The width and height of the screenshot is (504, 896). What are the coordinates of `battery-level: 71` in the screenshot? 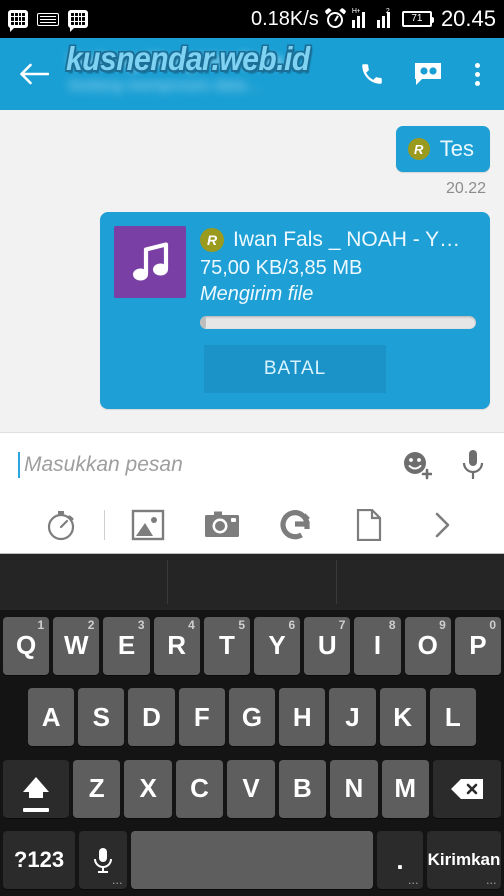 It's located at (417, 18).